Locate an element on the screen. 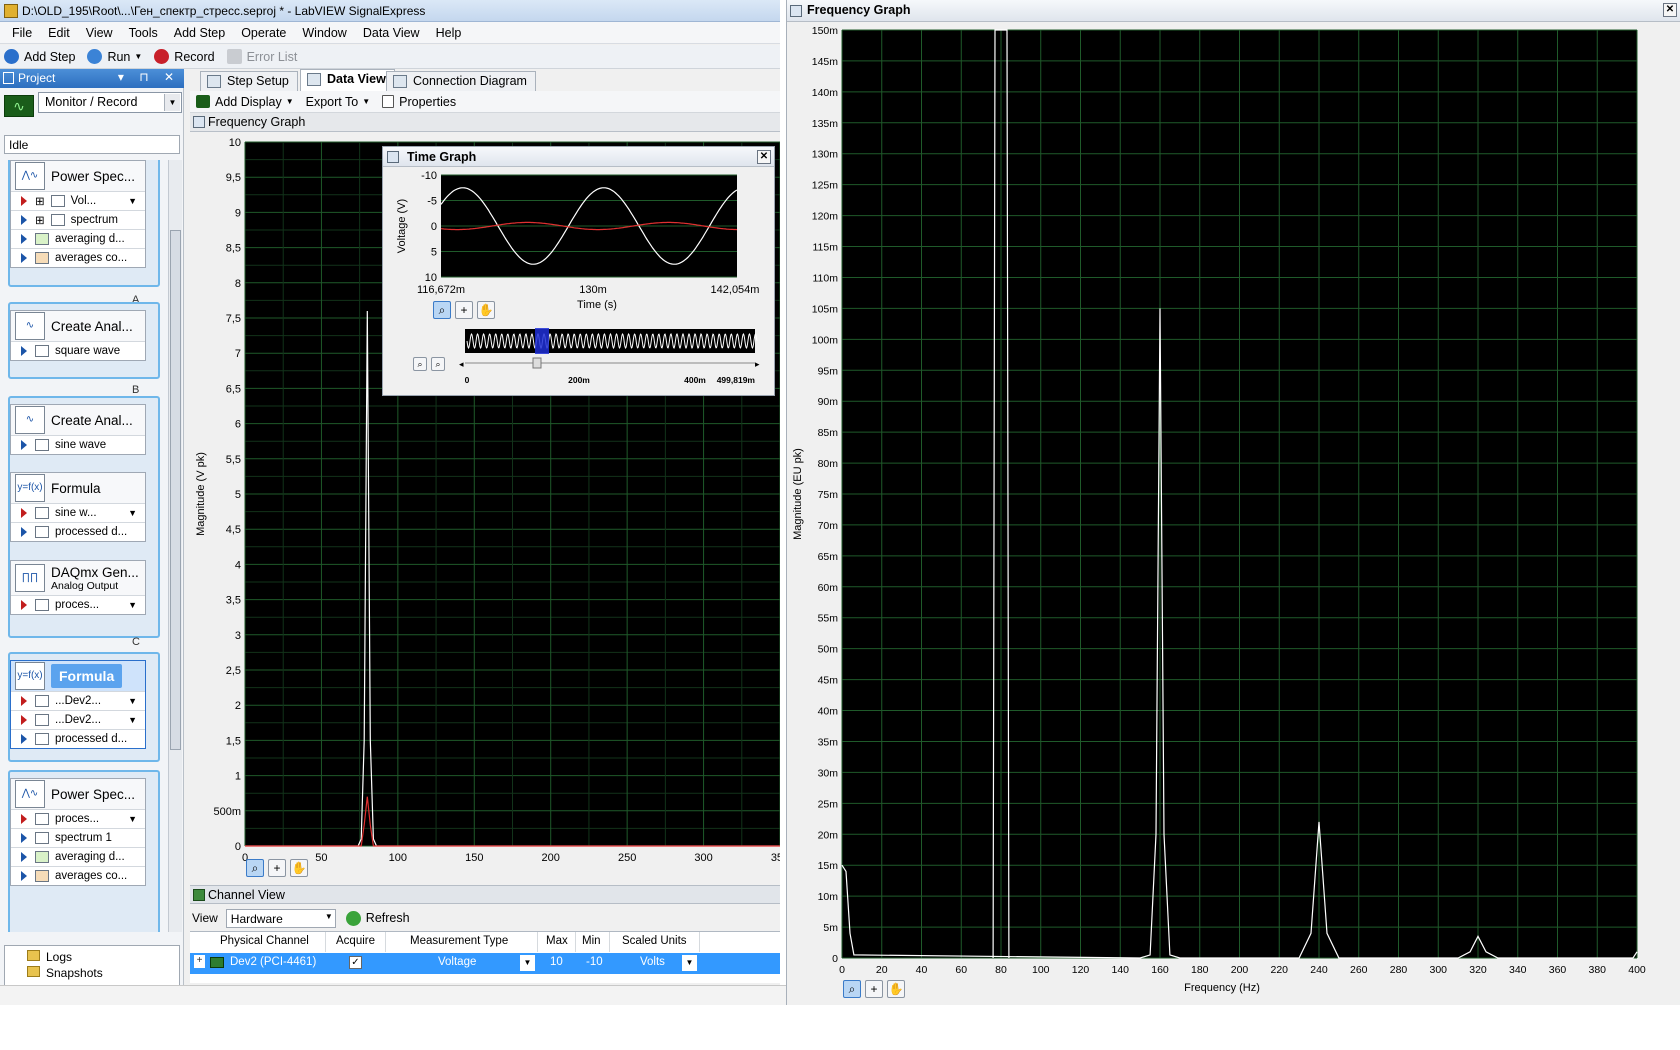  navigator-right-arrow: ▸ is located at coordinates (757, 364).